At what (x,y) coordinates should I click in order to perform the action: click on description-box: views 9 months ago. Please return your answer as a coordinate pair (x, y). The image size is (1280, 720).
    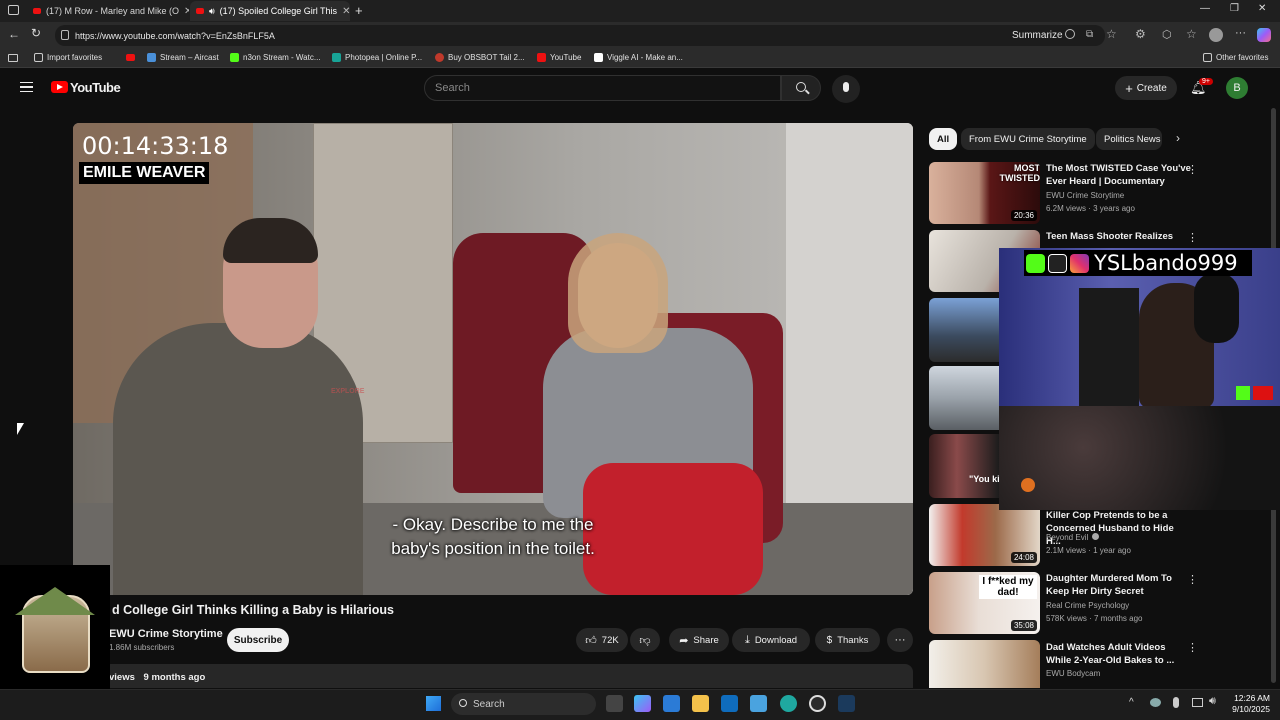
    Looking at the image, I should click on (508, 676).